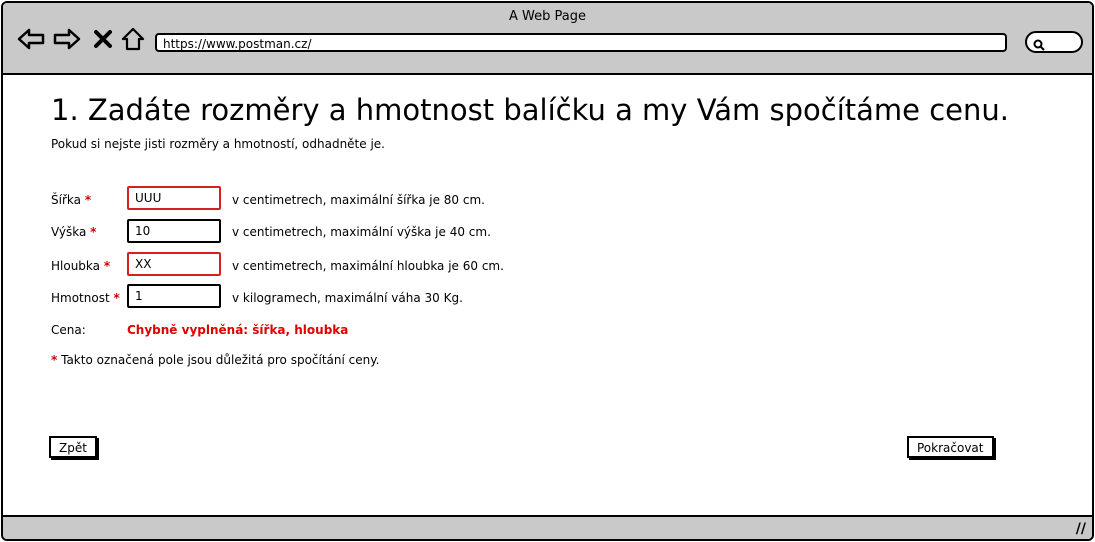 The image size is (1095, 542). What do you see at coordinates (1054, 42) in the screenshot?
I see `browser-search-box` at bounding box center [1054, 42].